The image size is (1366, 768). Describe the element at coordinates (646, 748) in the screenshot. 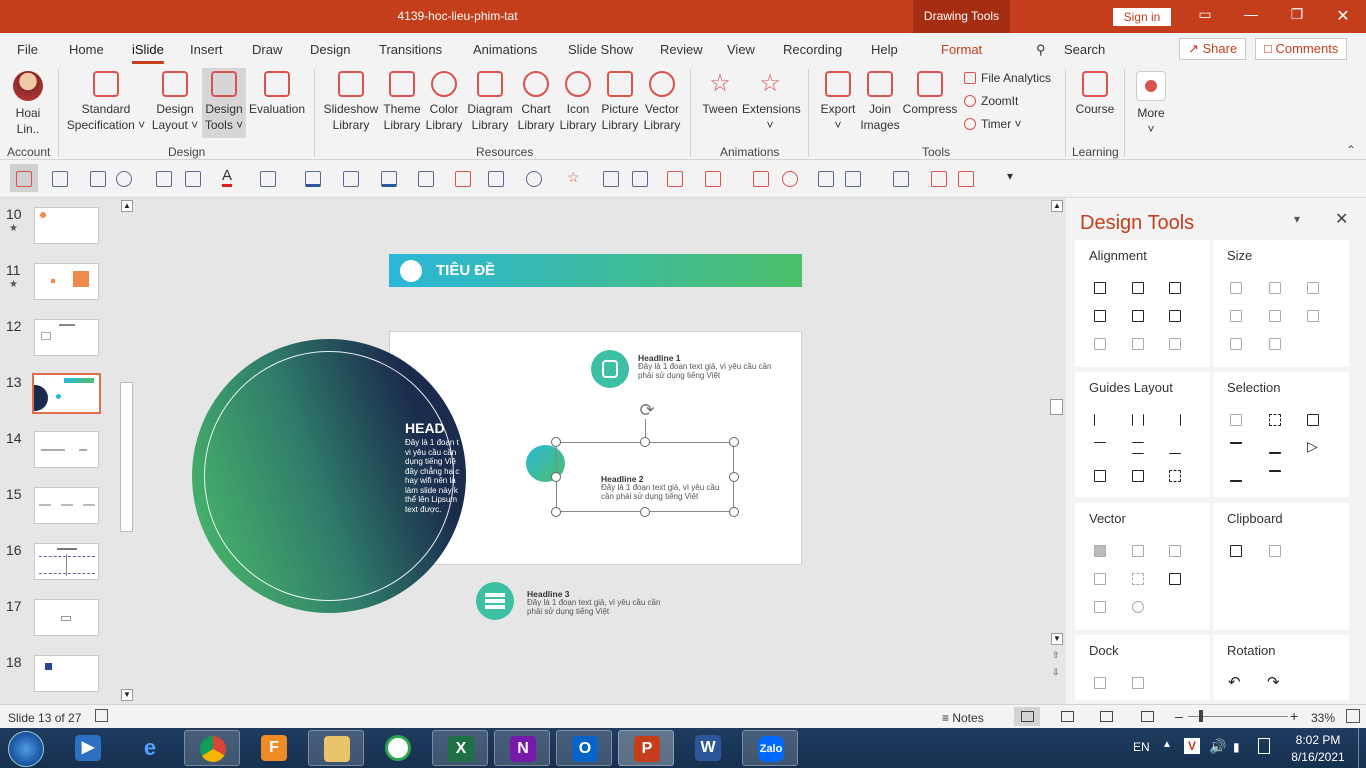

I see `taskbar-powerpoint: P` at that location.